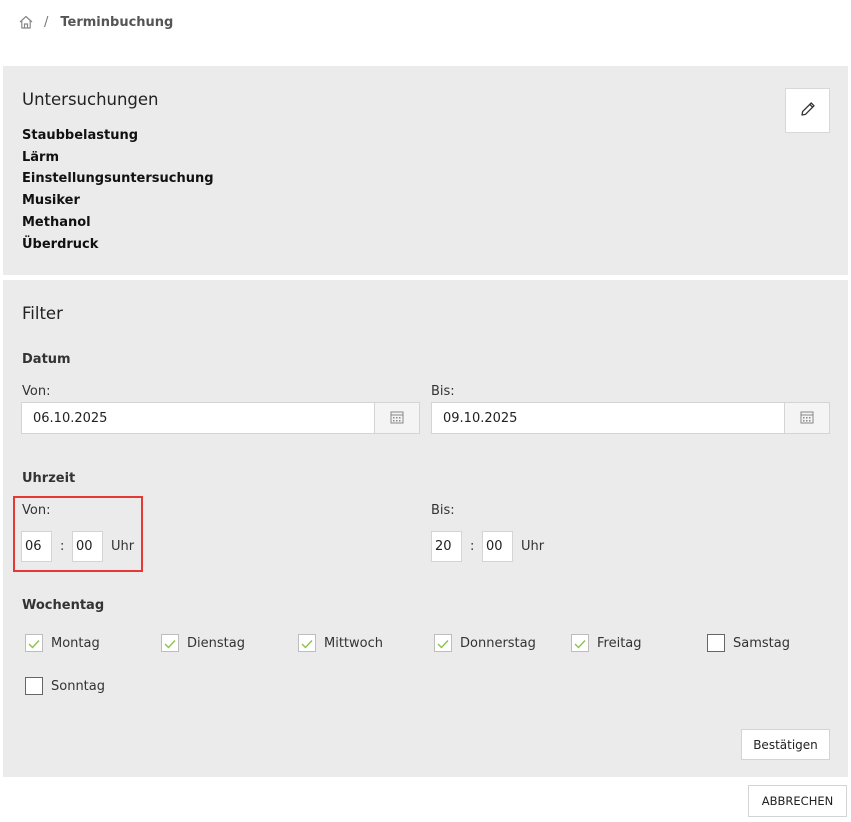 The width and height of the screenshot is (851, 822). I want to click on date-from-calendar-button, so click(396, 418).